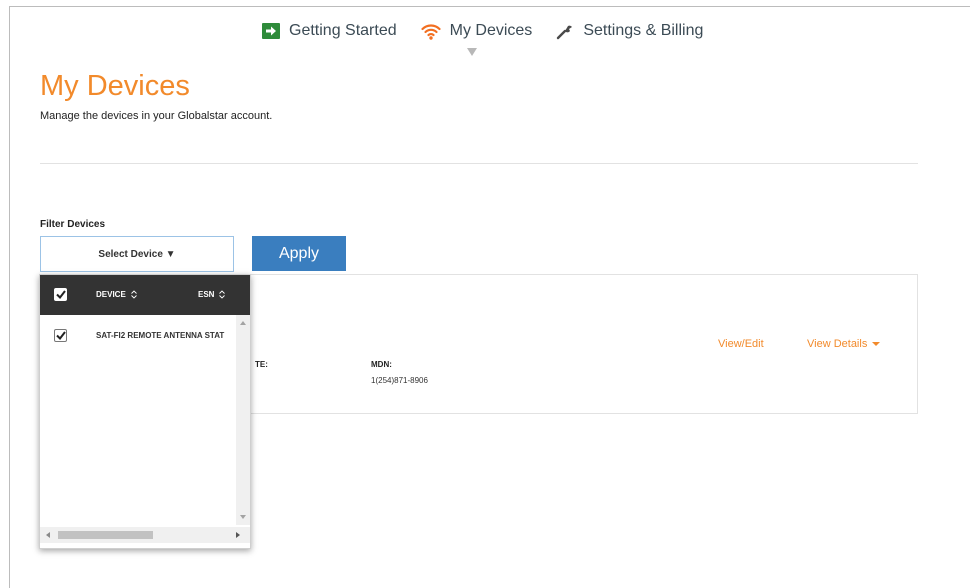 This screenshot has height=588, width=970. Describe the element at coordinates (343, 30) in the screenshot. I see `nav-item-label: Getting Started` at that location.